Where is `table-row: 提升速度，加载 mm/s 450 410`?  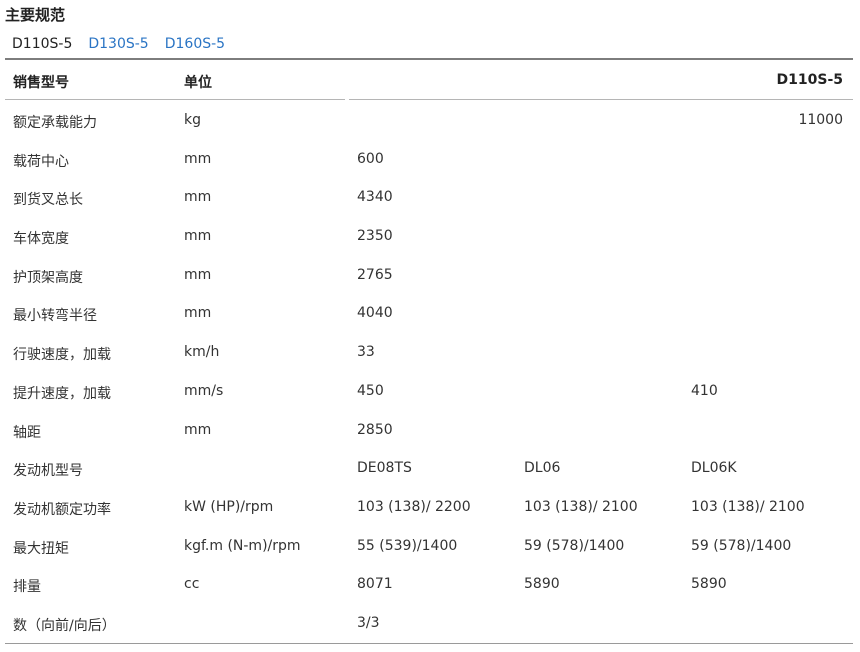 table-row: 提升速度，加载 mm/s 450 410 is located at coordinates (429, 391).